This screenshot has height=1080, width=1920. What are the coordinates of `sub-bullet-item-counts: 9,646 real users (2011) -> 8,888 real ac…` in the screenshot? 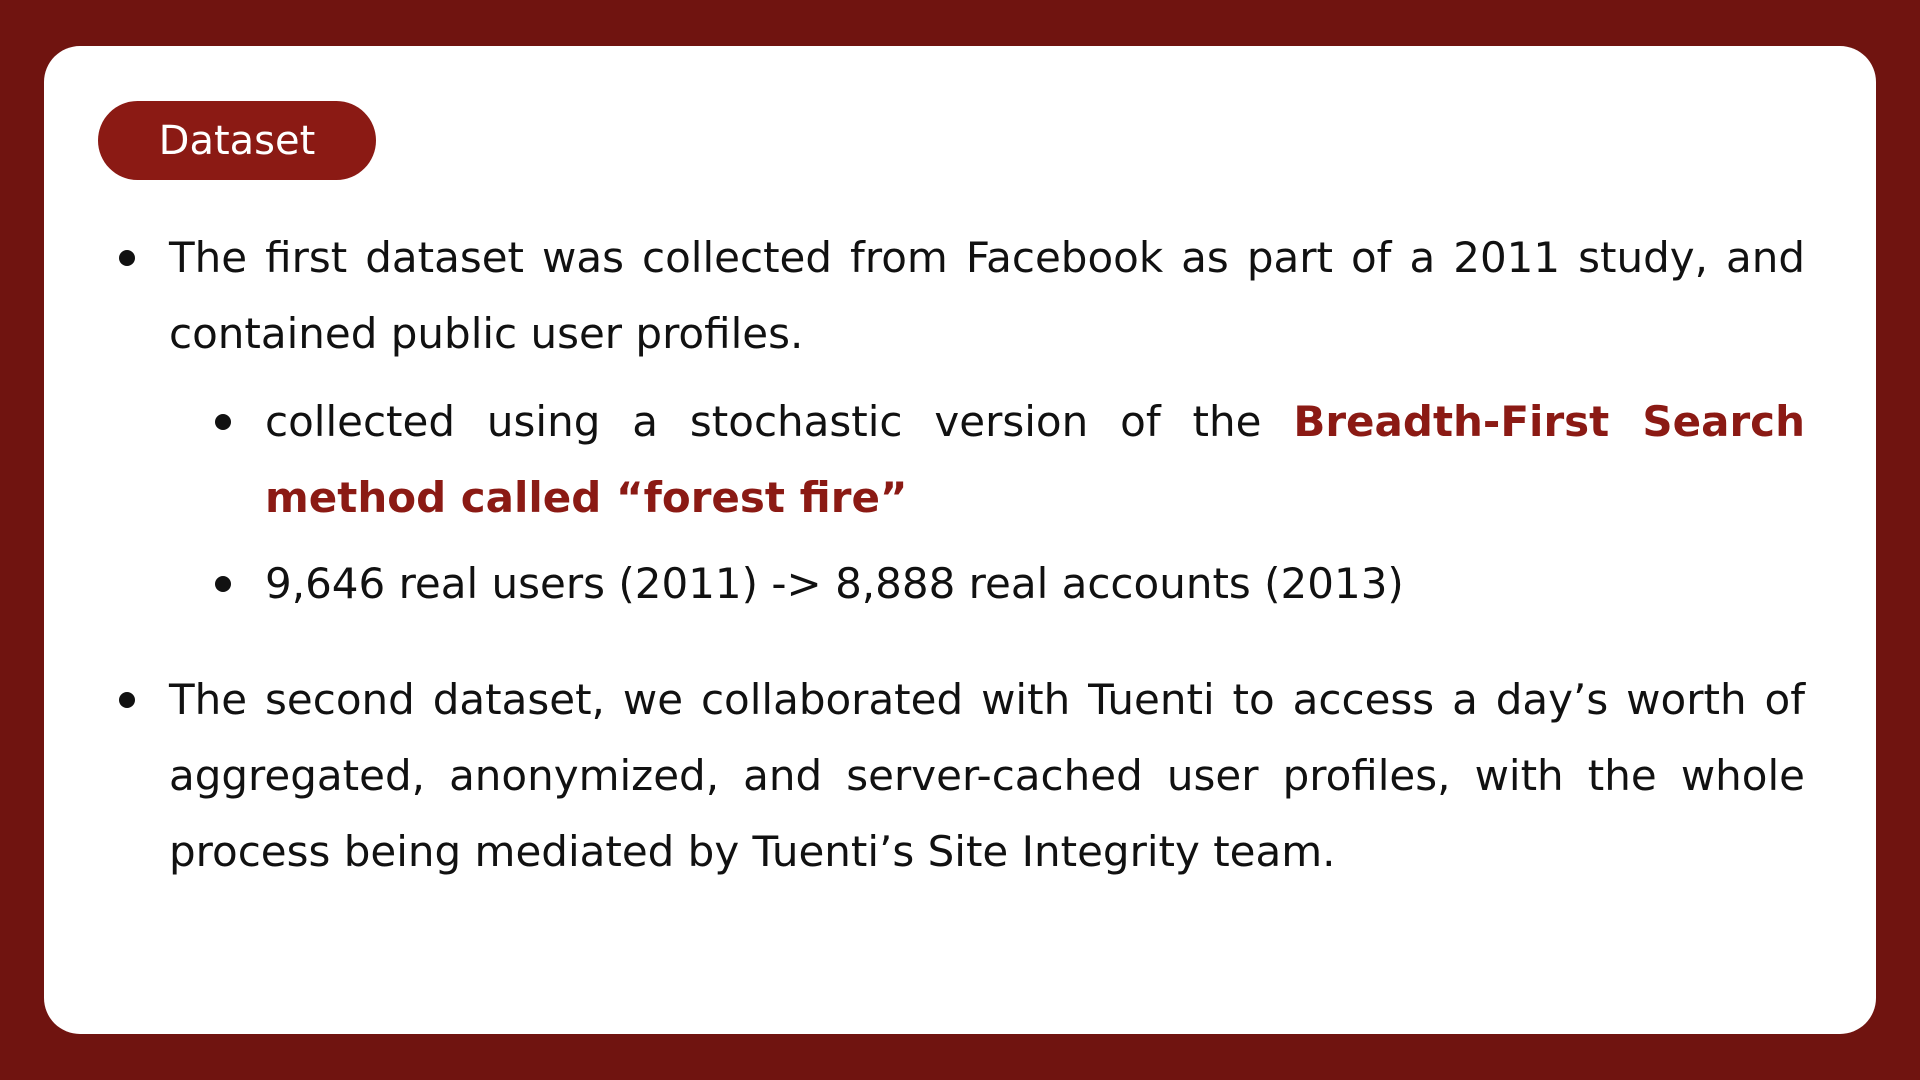 It's located at (1008, 584).